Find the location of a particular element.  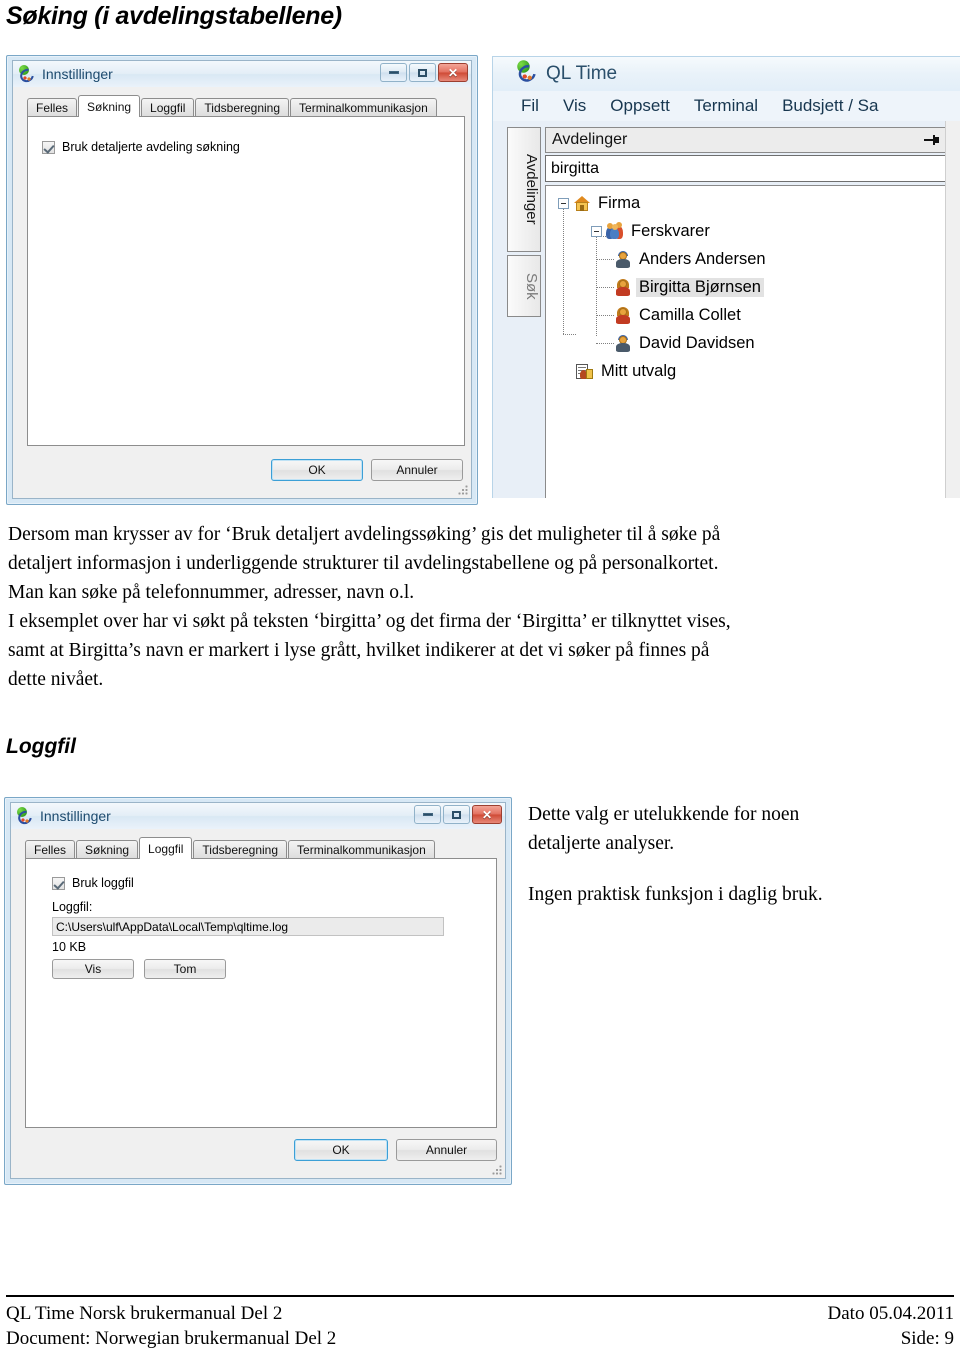

menu-bar: Fil Vis Oppsett Terminal Budsjett / Sa is located at coordinates (726, 106).